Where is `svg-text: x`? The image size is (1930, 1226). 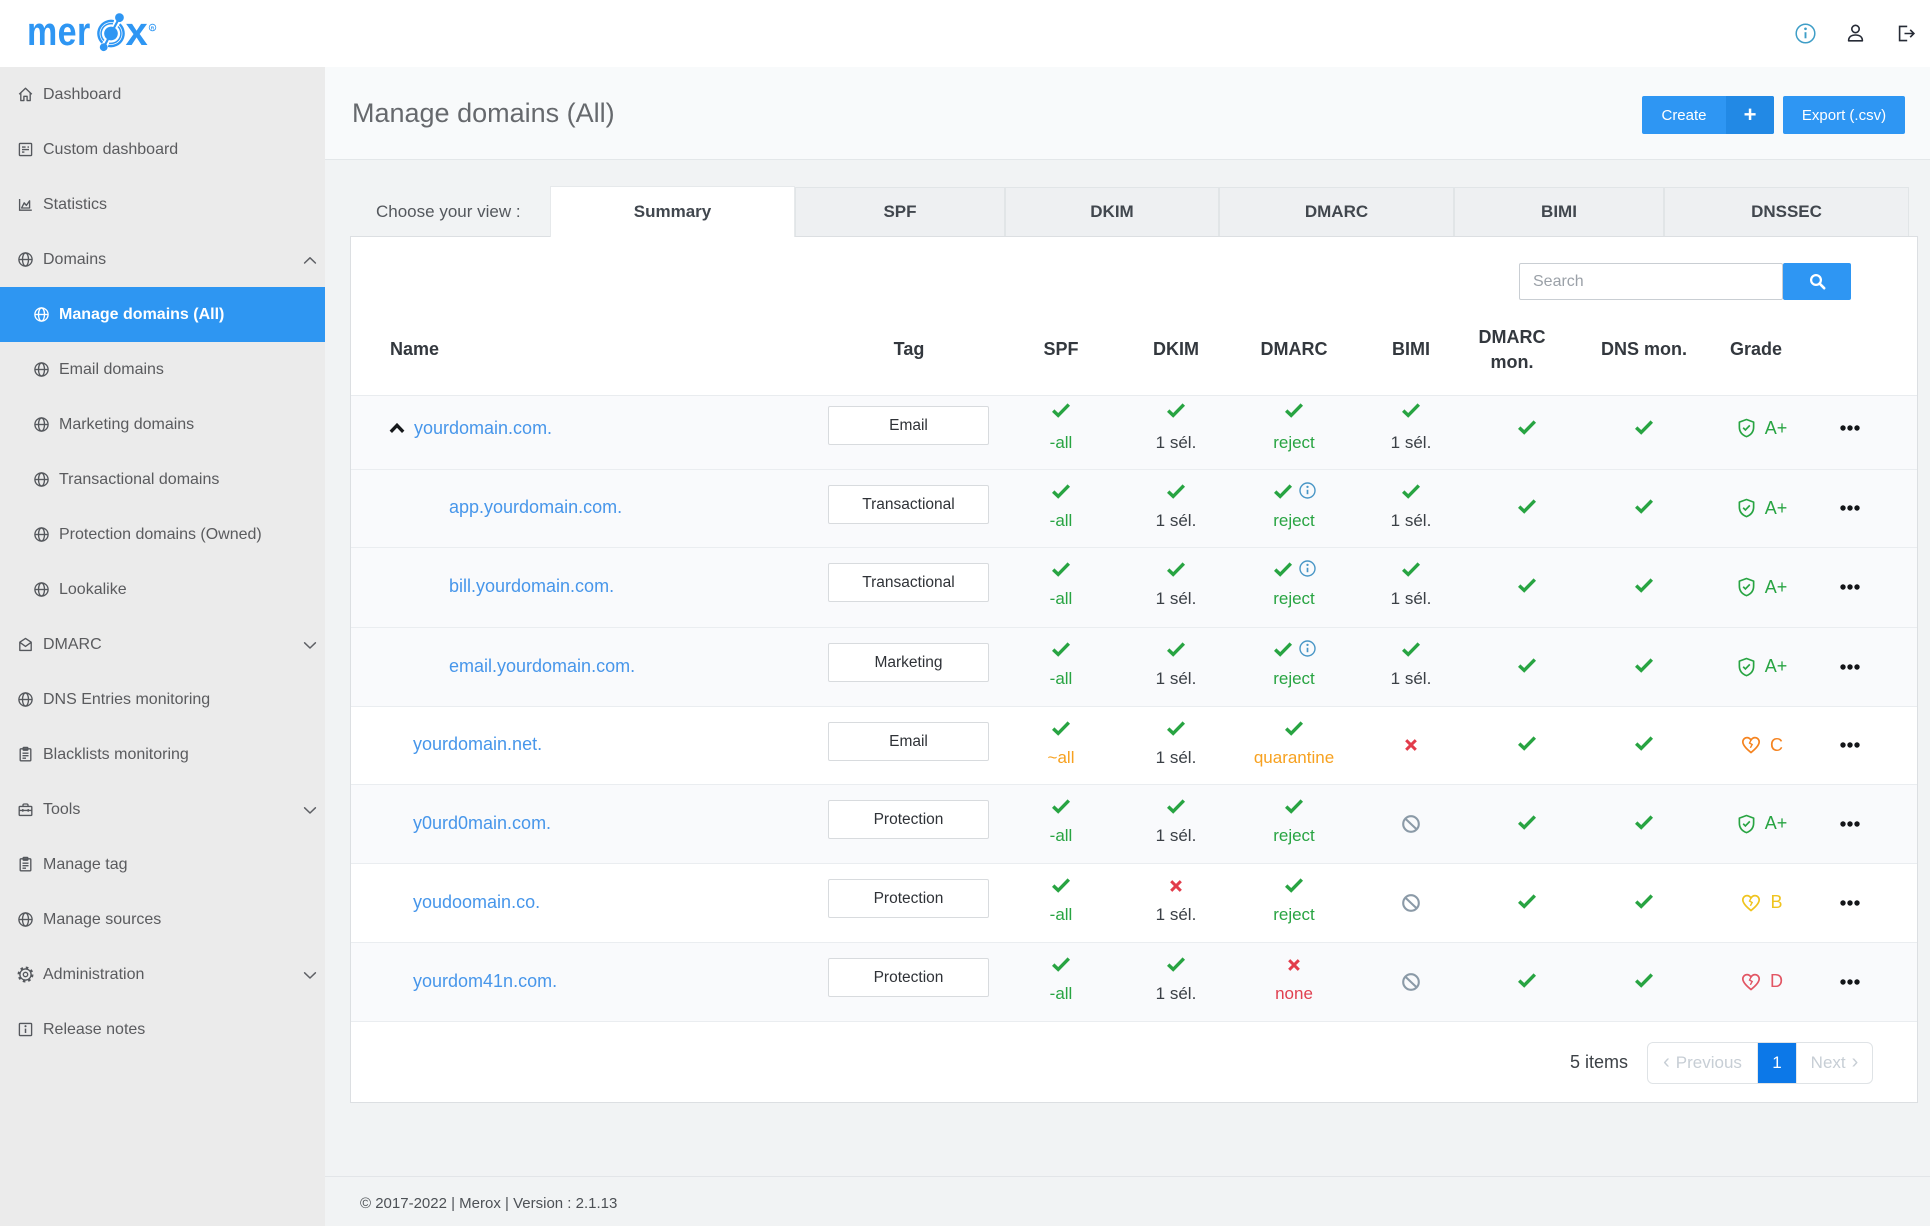
svg-text: x is located at coordinates (137, 32).